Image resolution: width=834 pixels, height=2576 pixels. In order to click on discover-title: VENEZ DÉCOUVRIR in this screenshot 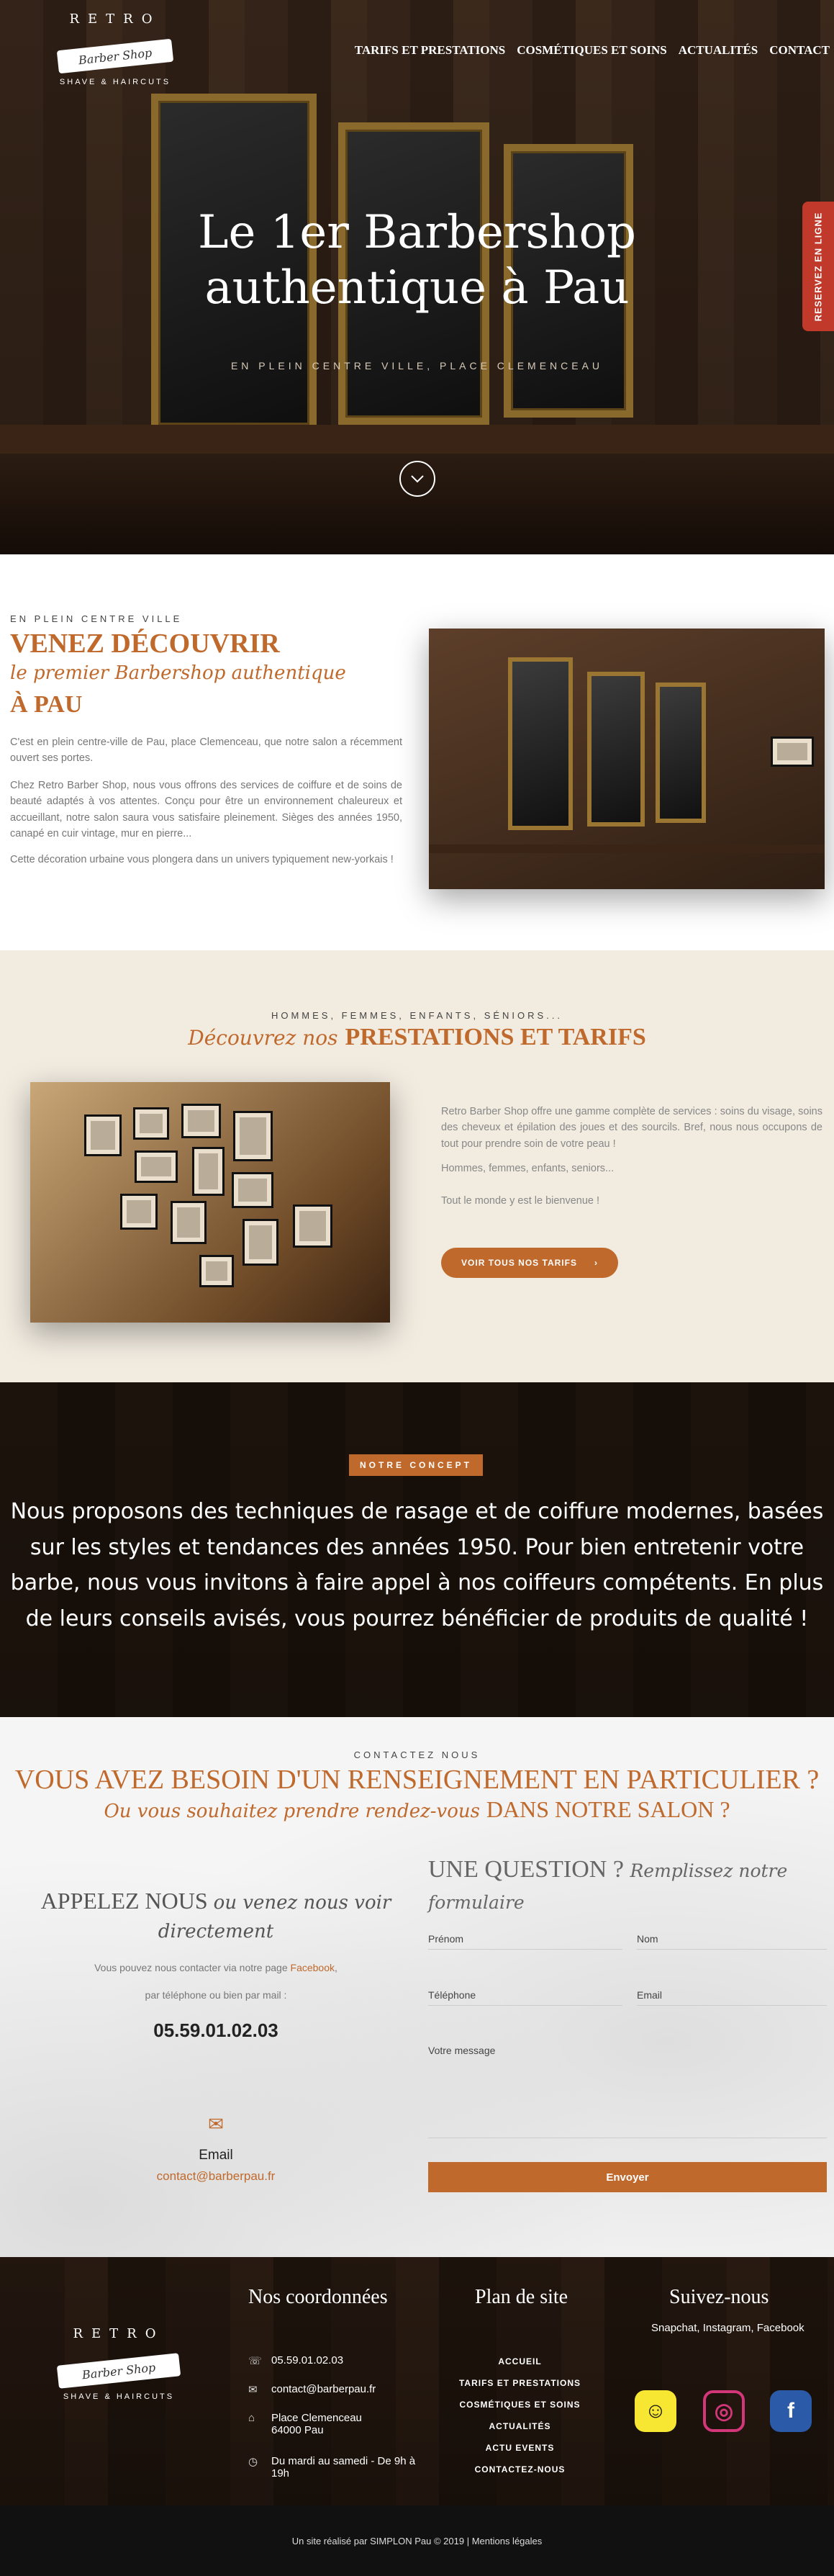, I will do `click(145, 644)`.